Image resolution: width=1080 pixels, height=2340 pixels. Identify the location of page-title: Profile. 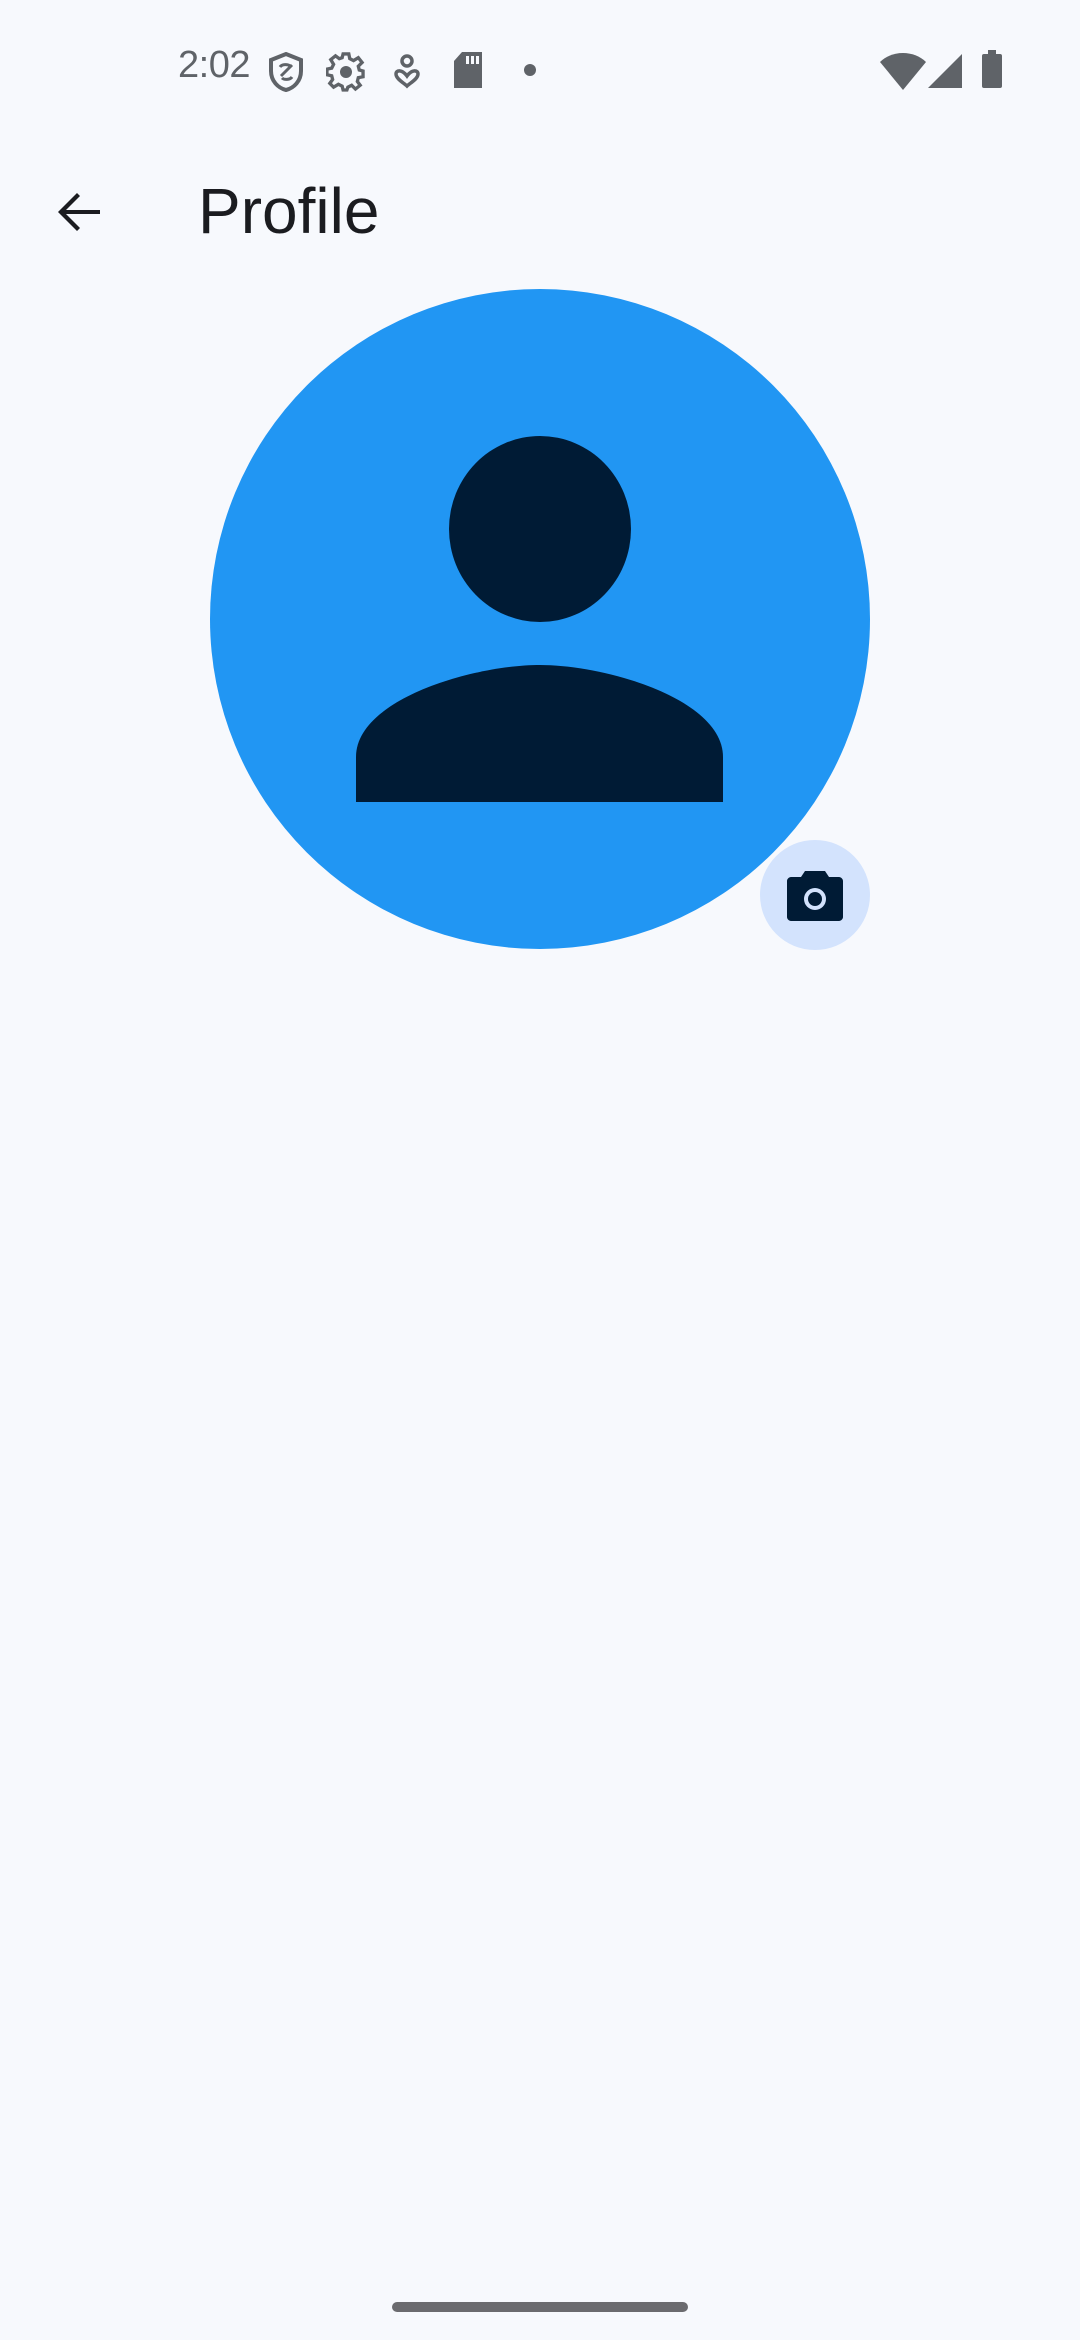
(289, 211).